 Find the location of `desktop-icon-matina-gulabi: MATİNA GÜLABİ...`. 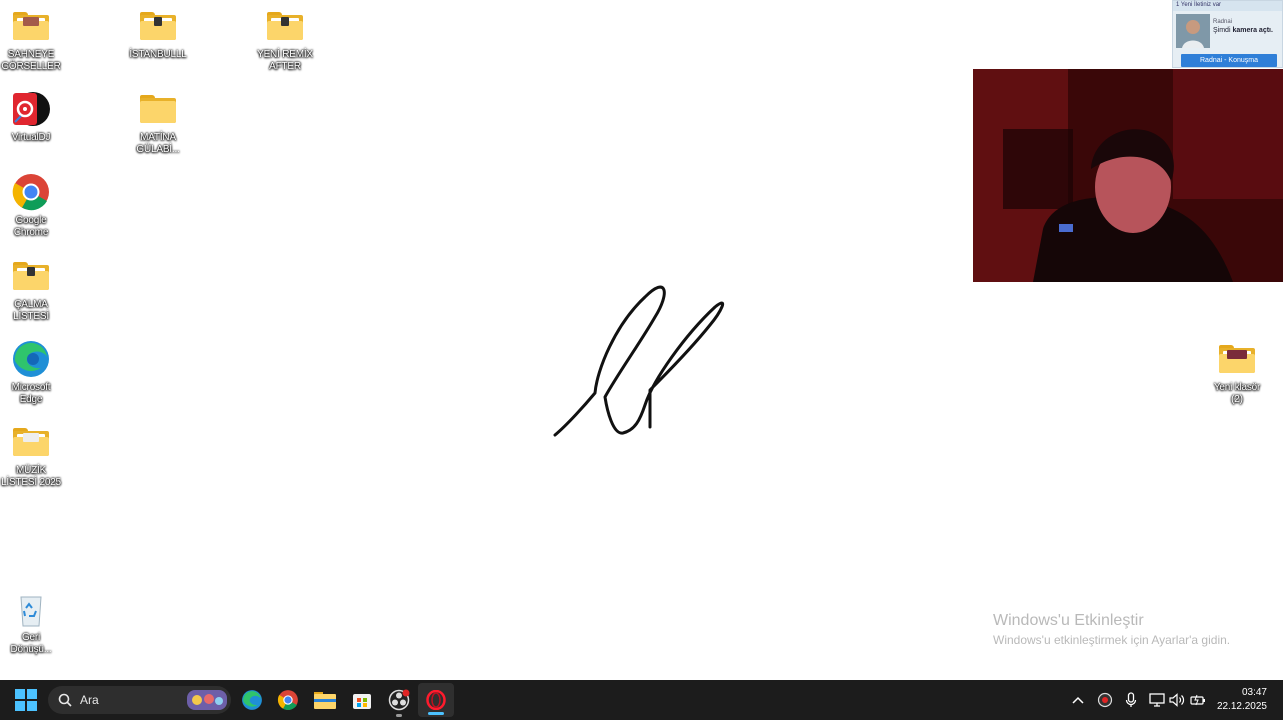

desktop-icon-matina-gulabi: MATİNA GÜLABİ... is located at coordinates (158, 122).